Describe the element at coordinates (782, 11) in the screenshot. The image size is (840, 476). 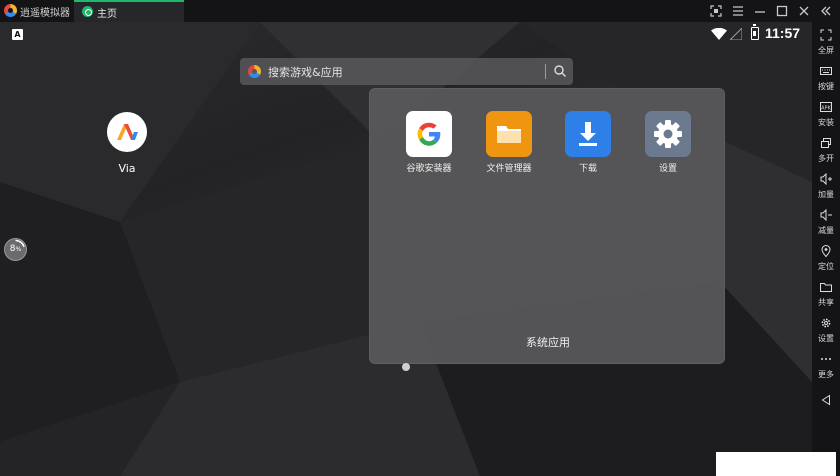
I see `maximize-icon` at that location.